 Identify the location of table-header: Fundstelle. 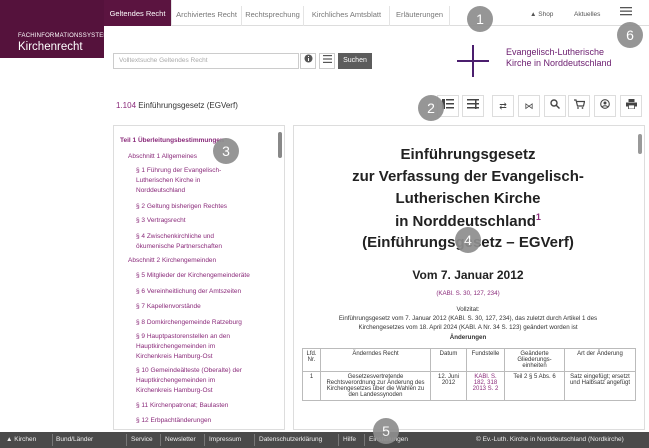
(485, 360).